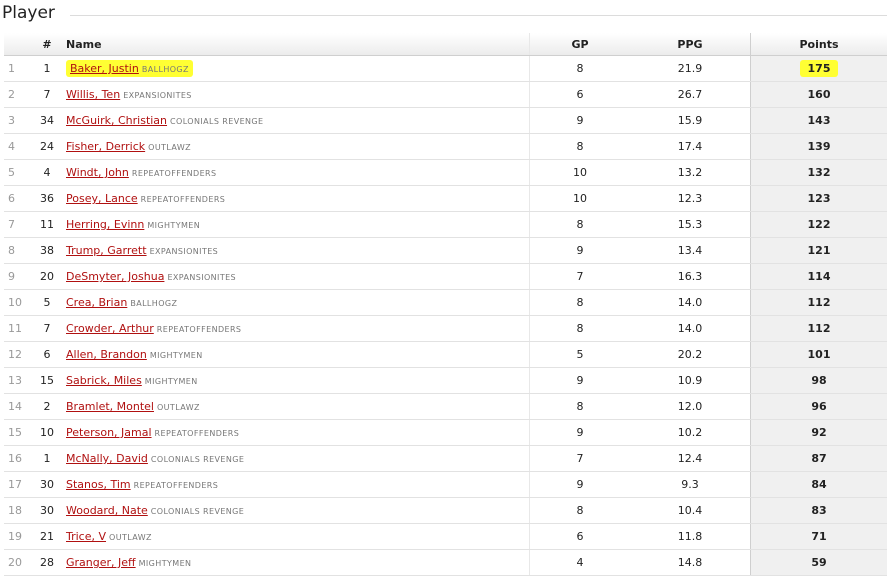 The height and width of the screenshot is (580, 887). What do you see at coordinates (690, 146) in the screenshot?
I see `points-per-game: 17.4` at bounding box center [690, 146].